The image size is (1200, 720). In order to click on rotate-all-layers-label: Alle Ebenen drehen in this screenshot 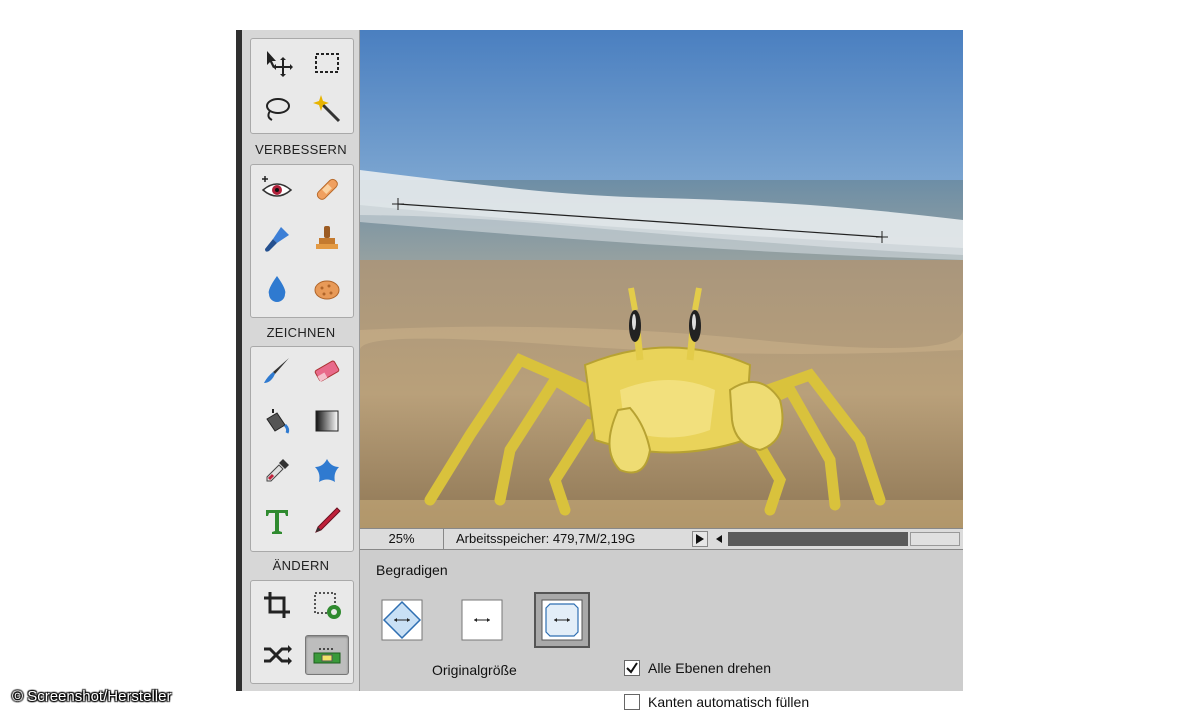, I will do `click(709, 668)`.